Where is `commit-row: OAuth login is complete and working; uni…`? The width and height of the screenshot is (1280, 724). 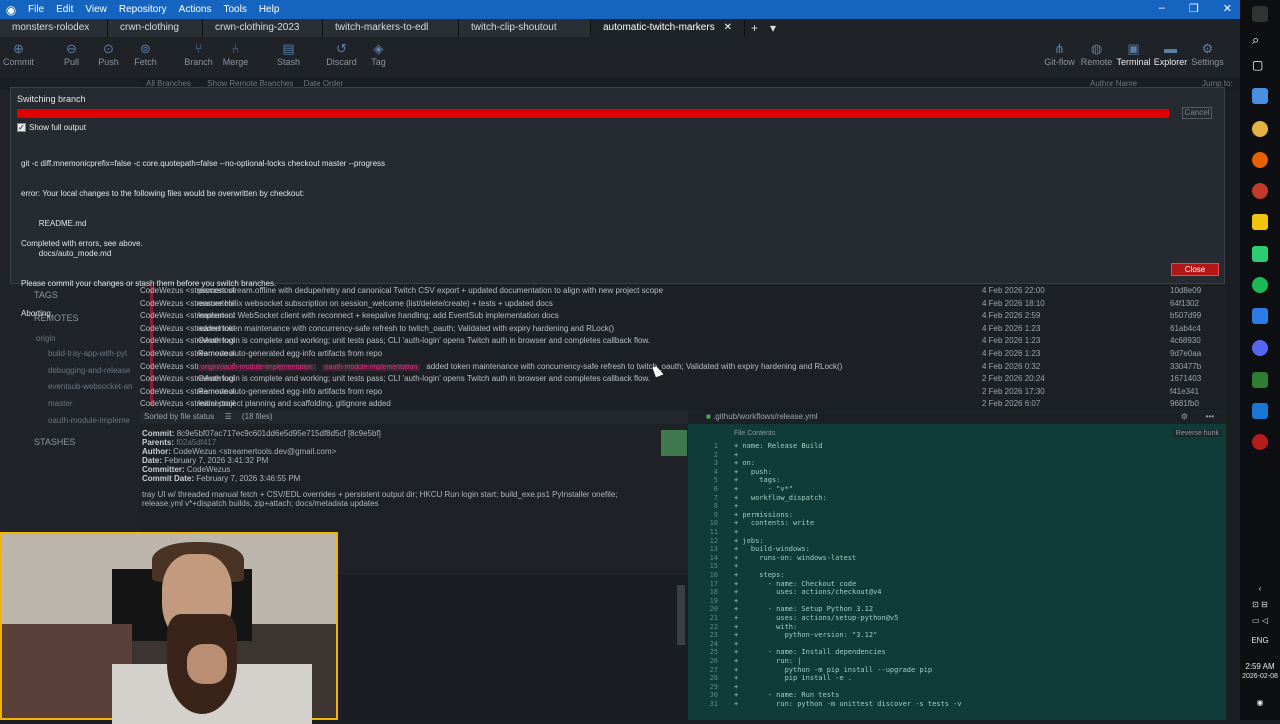
commit-row: OAuth login is complete and working; uni… is located at coordinates (683, 380).